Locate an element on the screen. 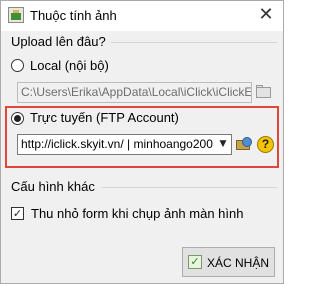  local-radio is located at coordinates (17, 65).